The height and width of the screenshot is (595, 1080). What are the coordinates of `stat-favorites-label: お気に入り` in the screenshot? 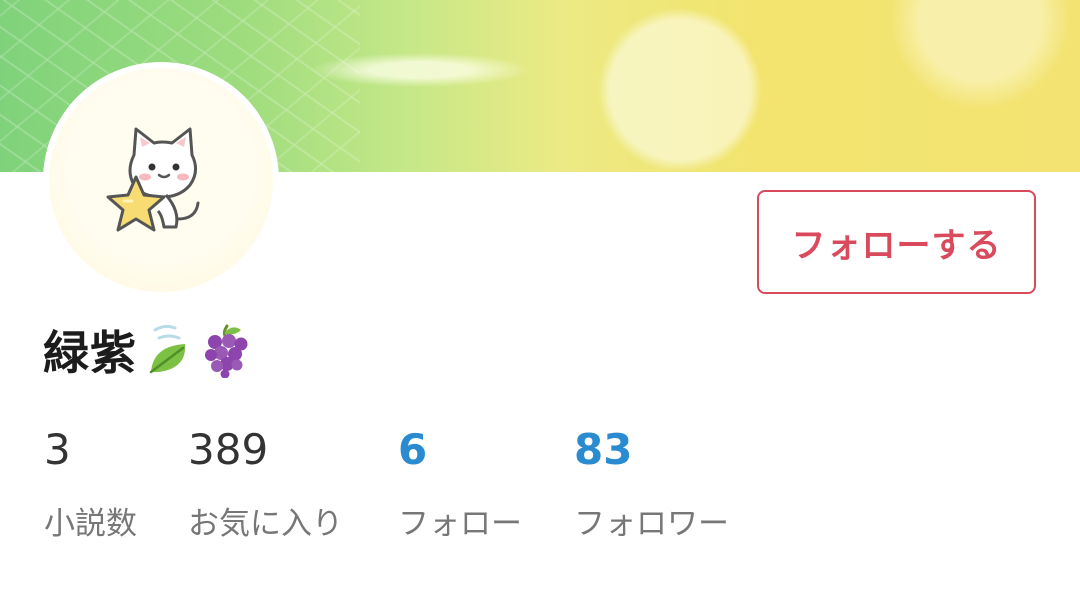 It's located at (265, 524).